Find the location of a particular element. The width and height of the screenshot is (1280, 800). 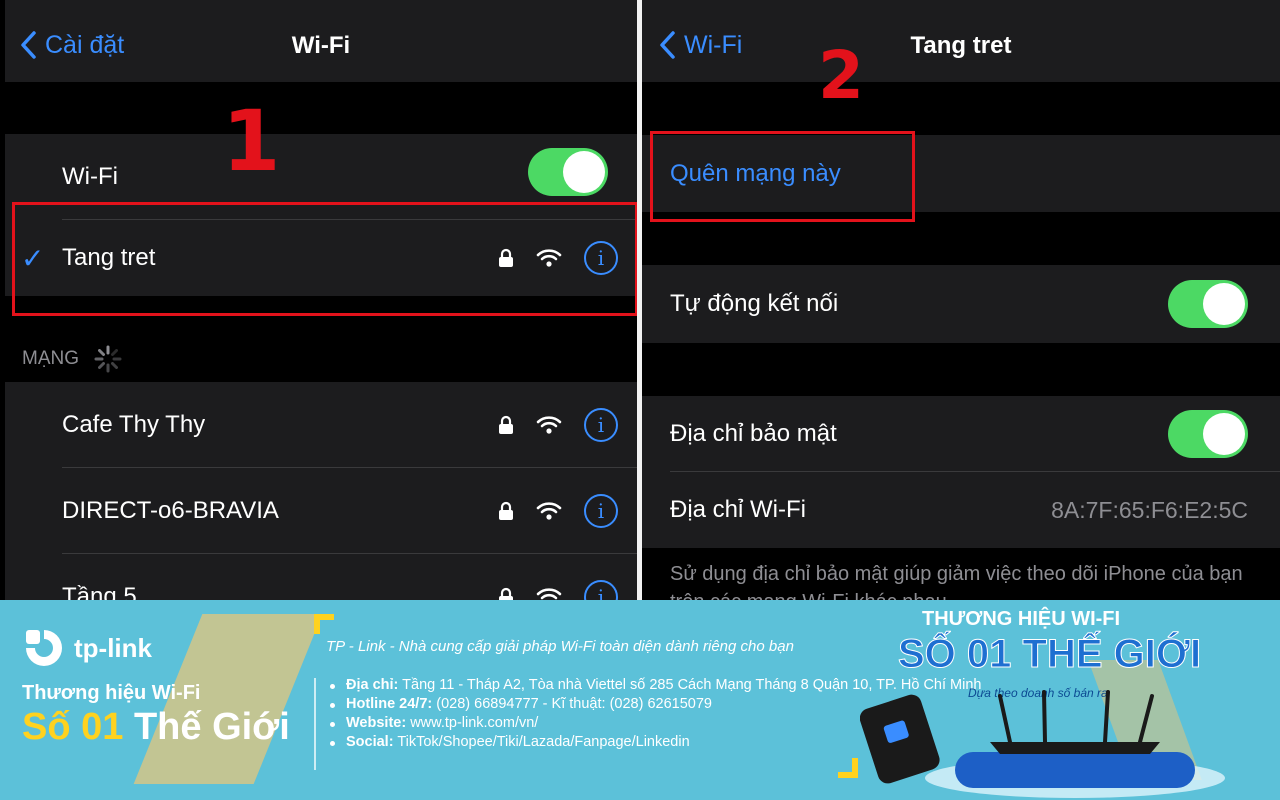

private-address-label: Địa chỉ bảo mật is located at coordinates (753, 433).